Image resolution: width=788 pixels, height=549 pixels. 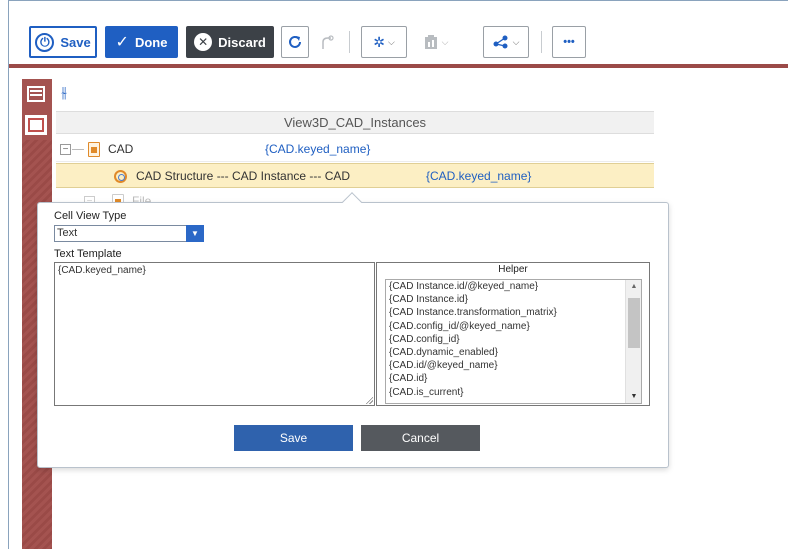 I want to click on share-icon, so click(x=500, y=42).